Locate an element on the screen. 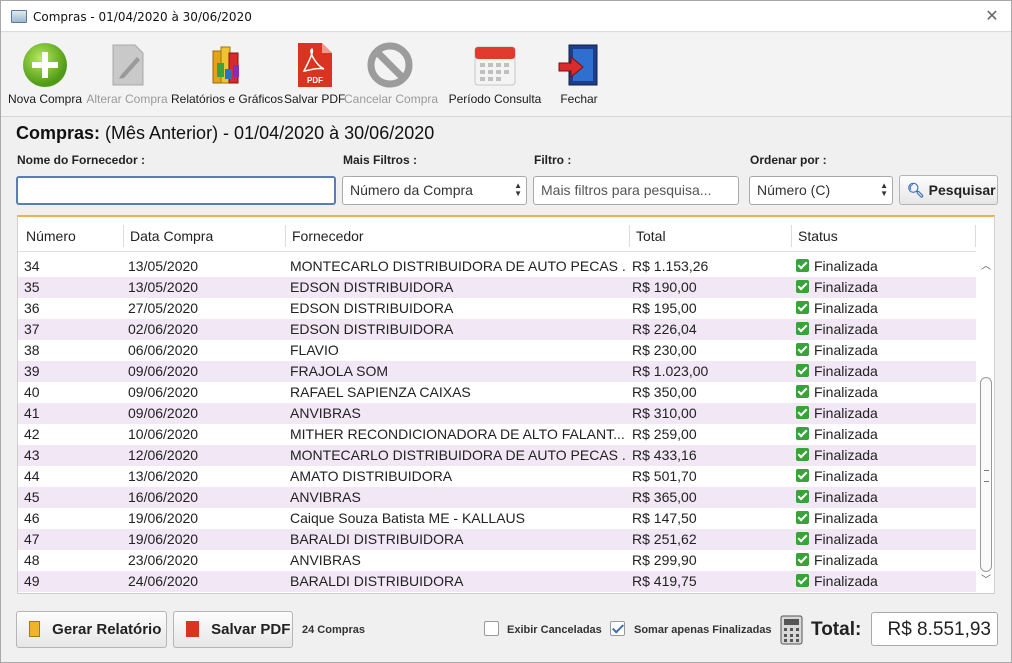 This screenshot has width=1012, height=663. cell-fornecedor: FLAVIO is located at coordinates (314, 350).